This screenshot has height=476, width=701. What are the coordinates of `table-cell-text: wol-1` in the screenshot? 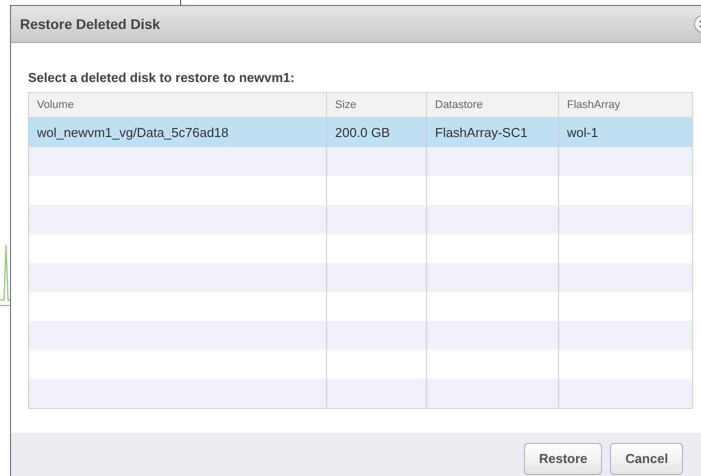 It's located at (583, 133).